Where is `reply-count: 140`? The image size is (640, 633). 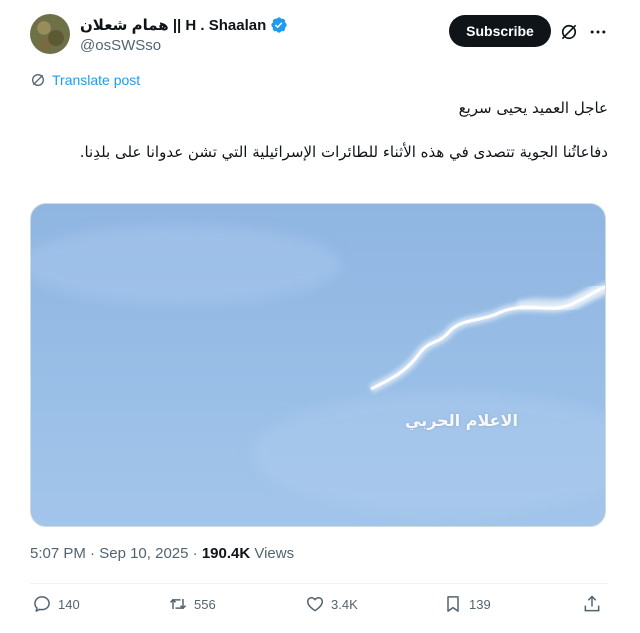 reply-count: 140 is located at coordinates (69, 604).